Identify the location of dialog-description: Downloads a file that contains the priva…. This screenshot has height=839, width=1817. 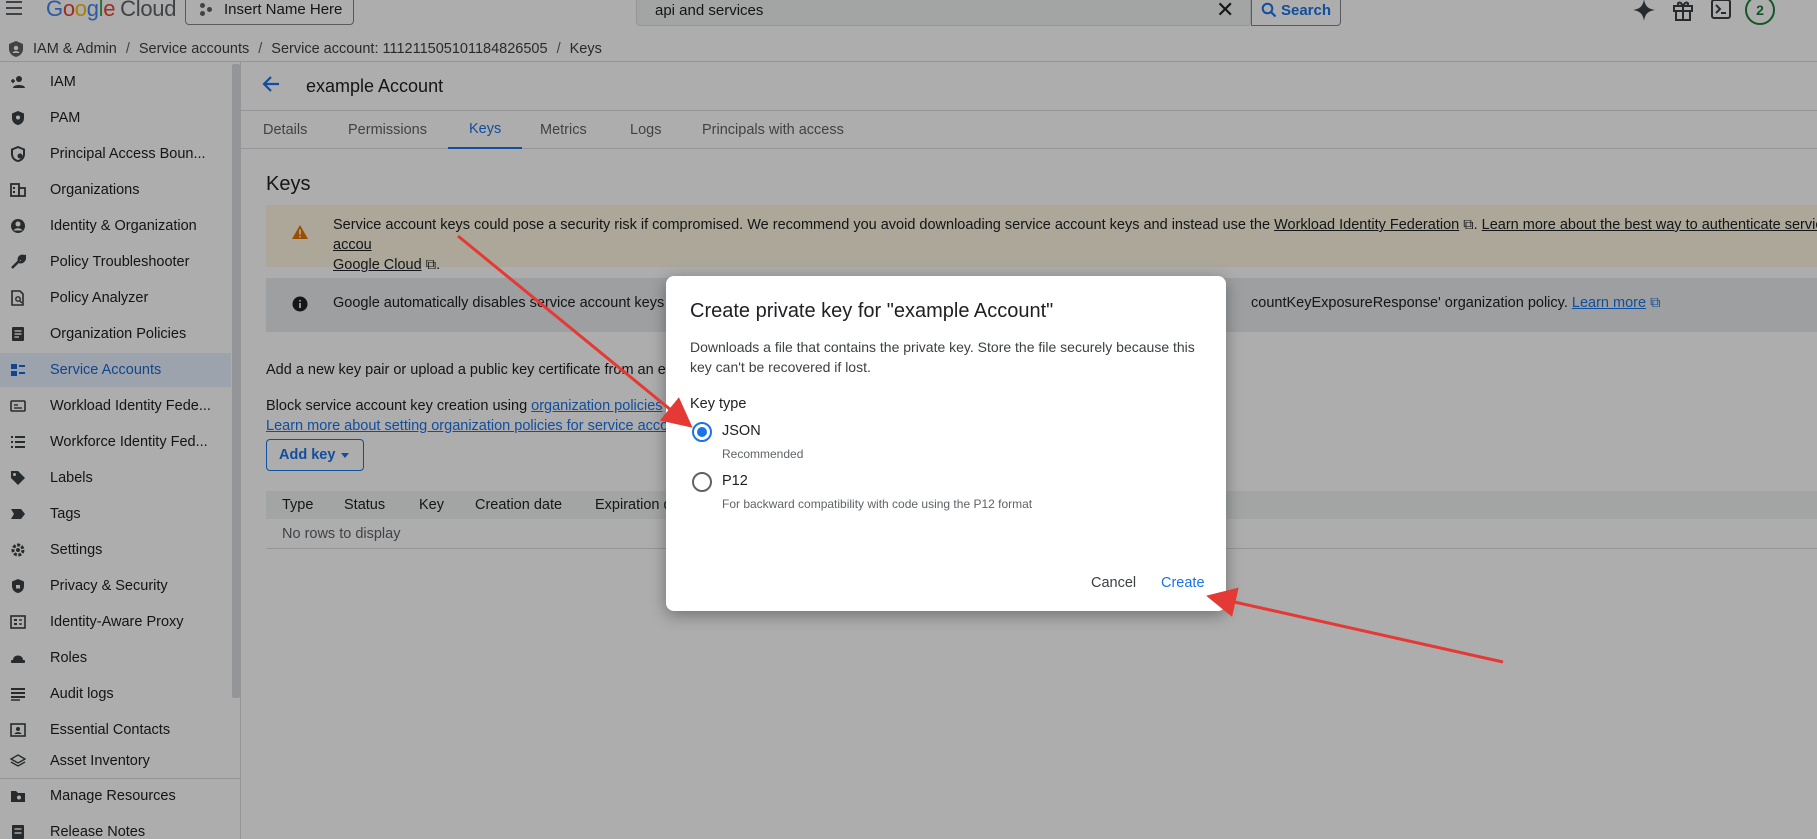
(942, 357).